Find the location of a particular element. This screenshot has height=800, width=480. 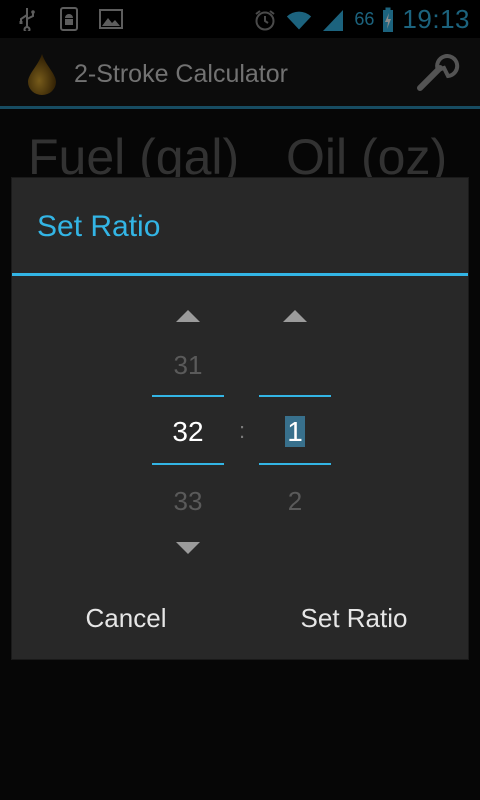

dialog-title: Set Ratio is located at coordinates (99, 226).